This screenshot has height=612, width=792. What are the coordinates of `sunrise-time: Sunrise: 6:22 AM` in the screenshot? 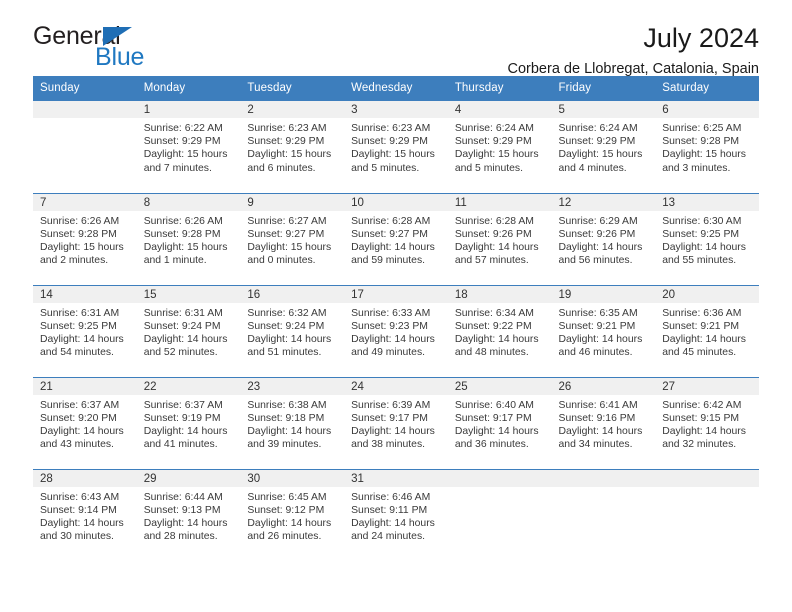 It's located at (183, 128).